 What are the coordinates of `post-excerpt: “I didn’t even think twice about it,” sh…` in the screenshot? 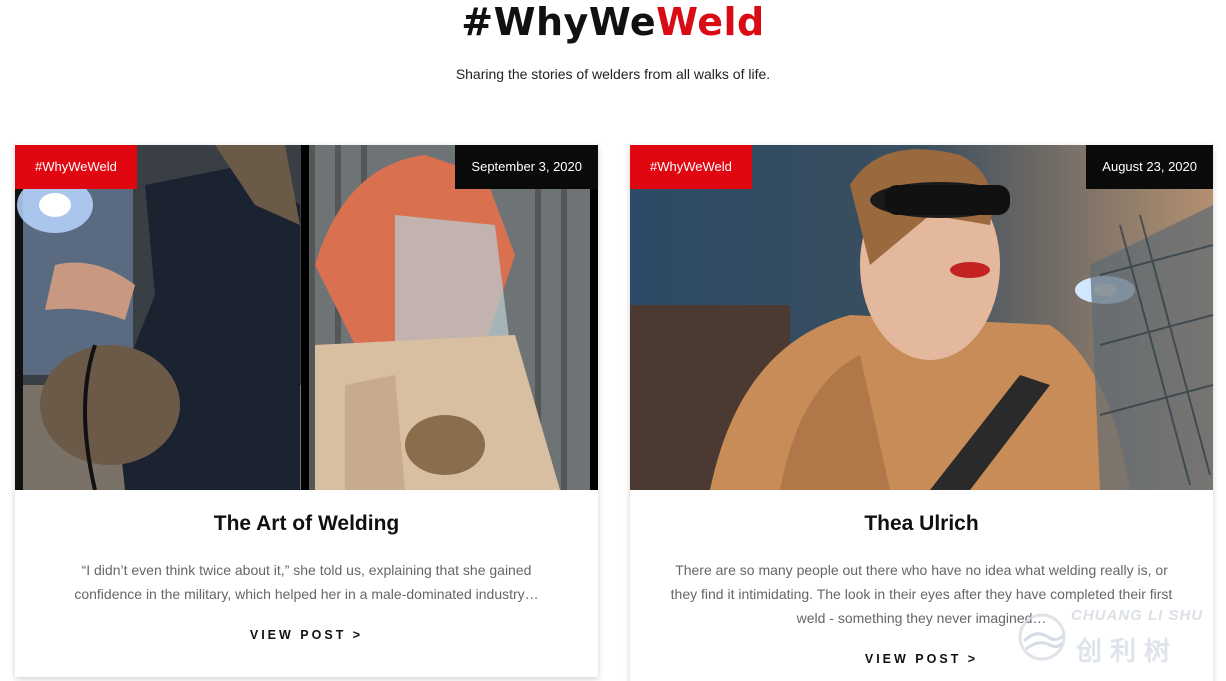 It's located at (306, 582).